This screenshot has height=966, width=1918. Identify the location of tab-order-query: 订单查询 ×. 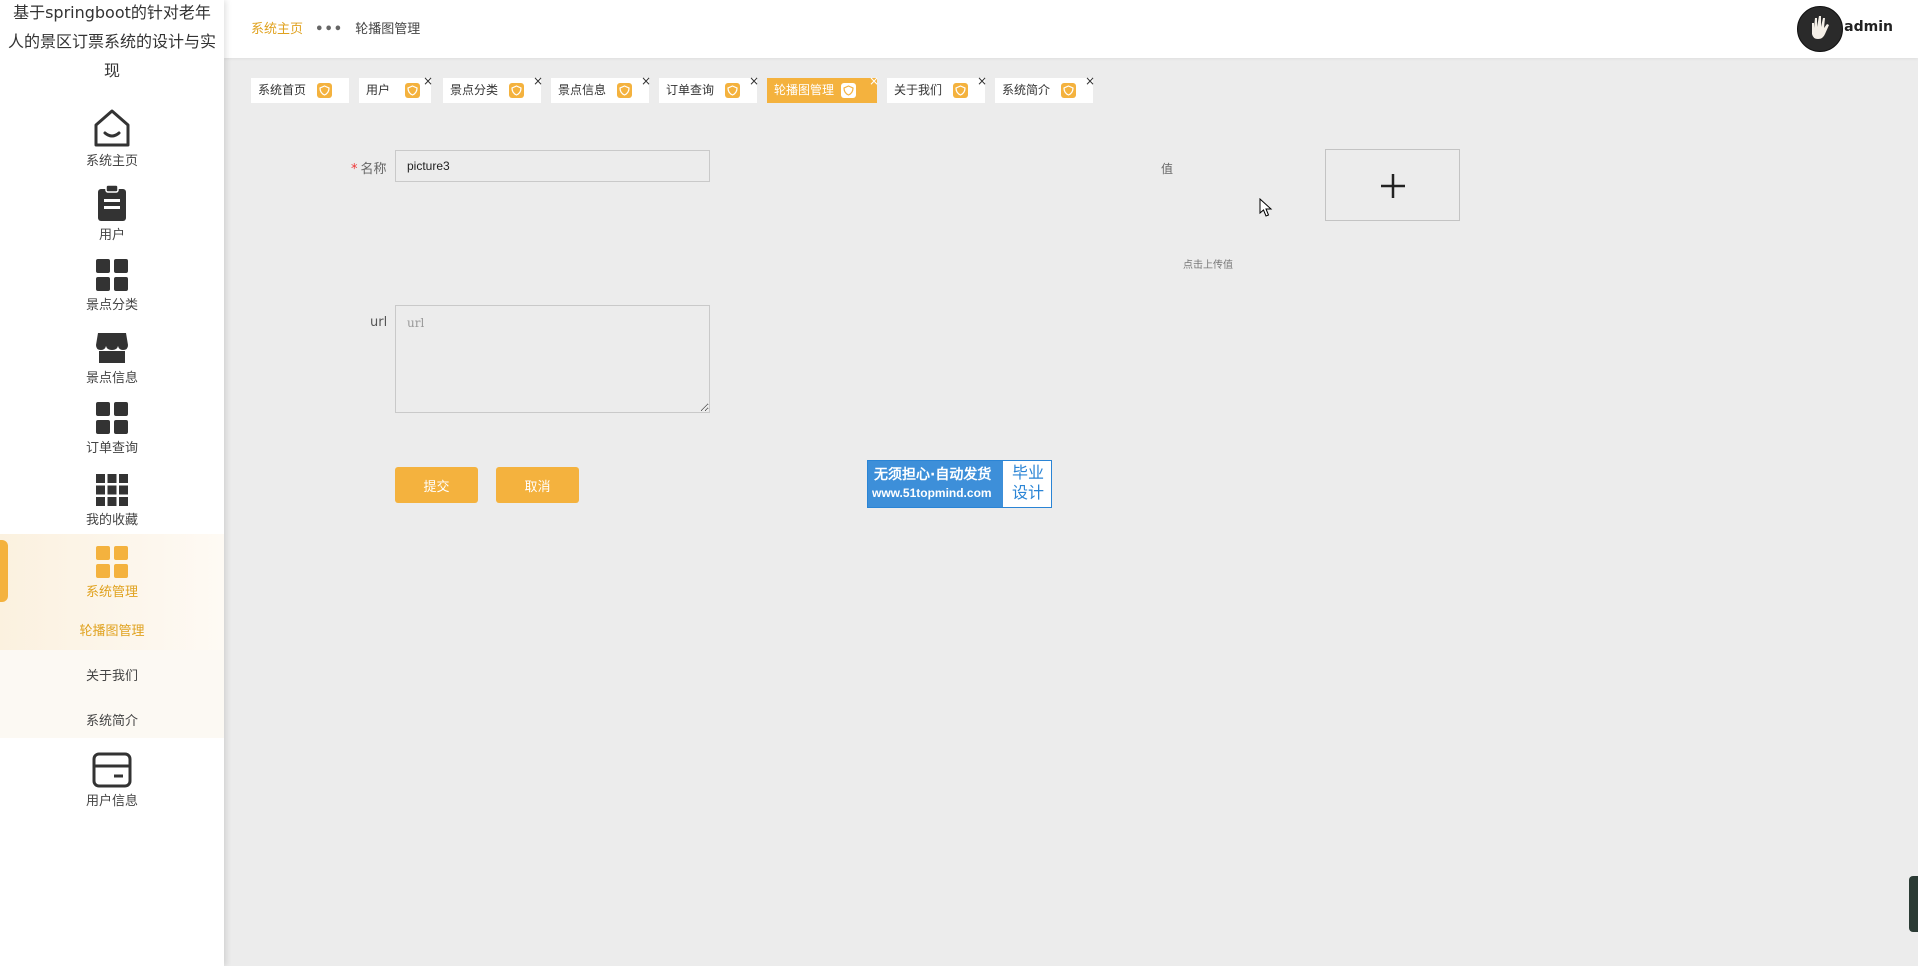
(709, 88).